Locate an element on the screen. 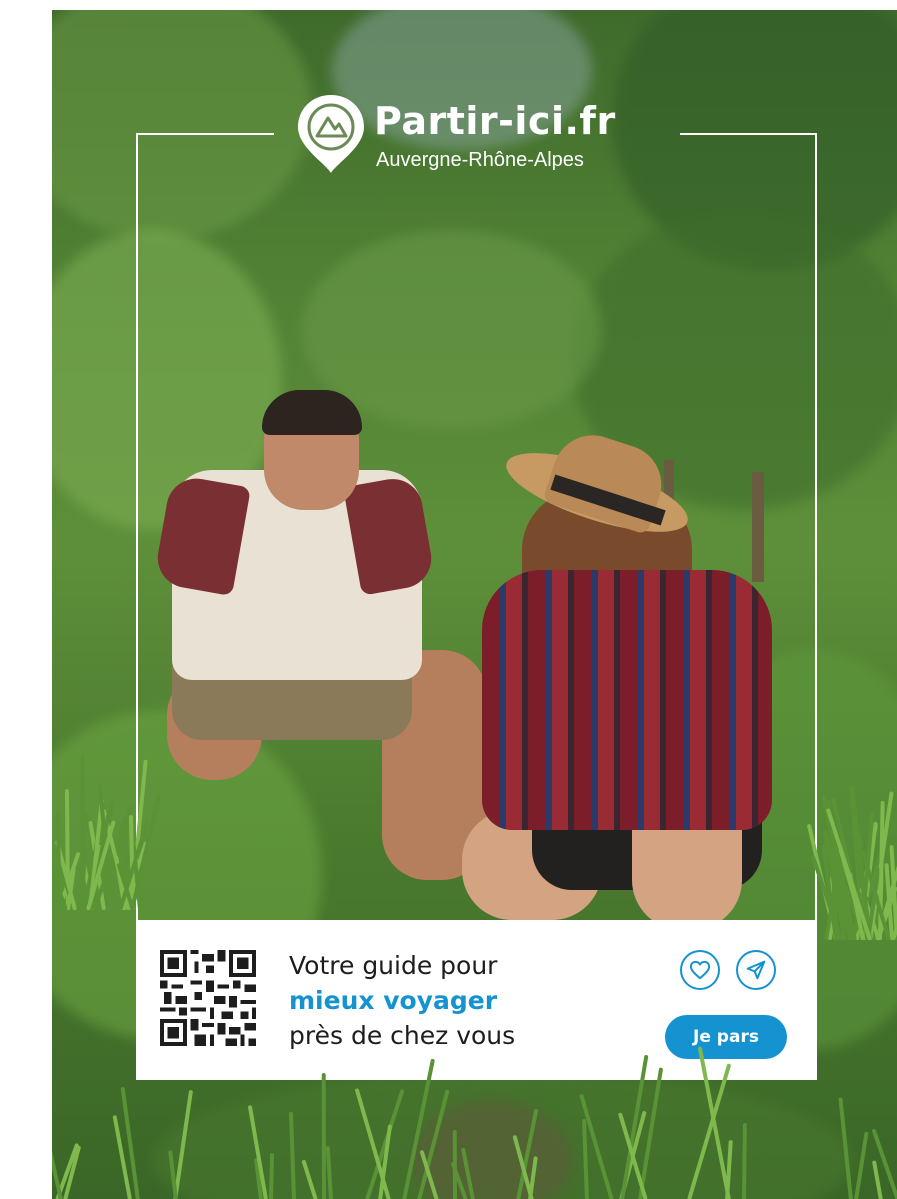 The height and width of the screenshot is (1199, 897). frame-right is located at coordinates (816, 528).